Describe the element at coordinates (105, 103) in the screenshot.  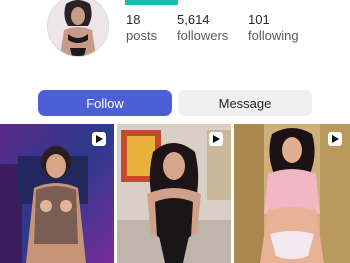
I see `follow-button: Follow` at that location.